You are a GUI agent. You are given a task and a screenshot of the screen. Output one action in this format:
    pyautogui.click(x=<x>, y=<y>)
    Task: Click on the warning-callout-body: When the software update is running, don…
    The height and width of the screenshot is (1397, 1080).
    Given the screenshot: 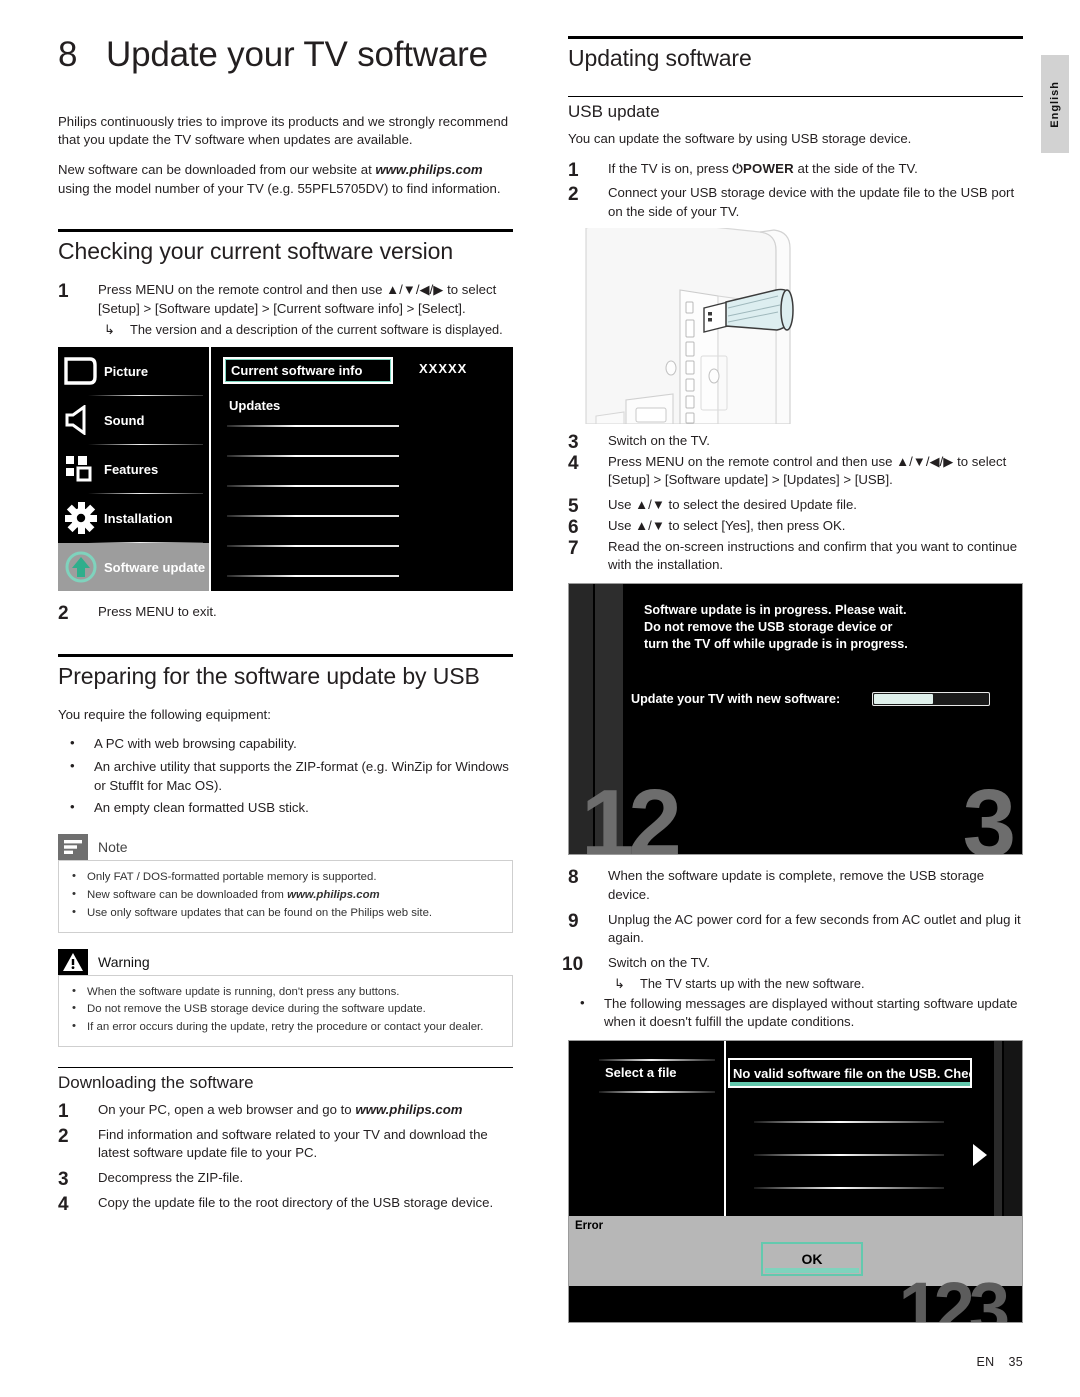 What is the action you would take?
    pyautogui.click(x=285, y=1010)
    